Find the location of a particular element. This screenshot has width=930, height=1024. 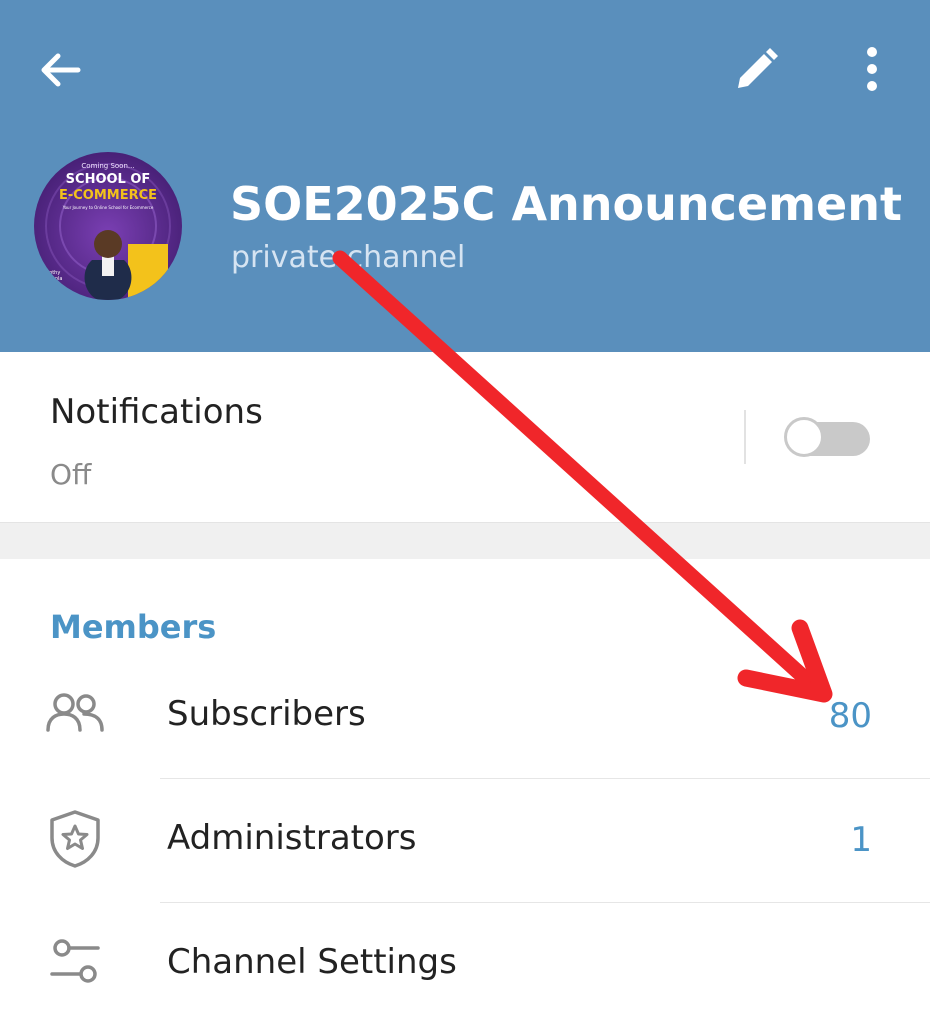

notifications-status: Off is located at coordinates (71, 474).